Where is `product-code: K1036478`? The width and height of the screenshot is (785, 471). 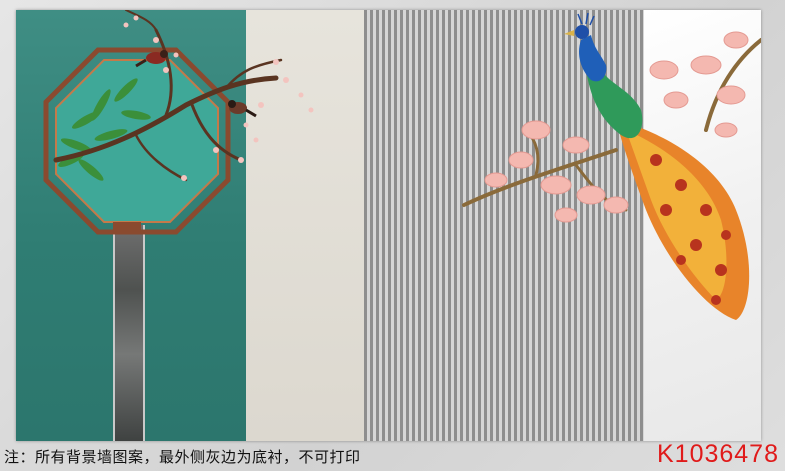 product-code: K1036478 is located at coordinates (717, 454).